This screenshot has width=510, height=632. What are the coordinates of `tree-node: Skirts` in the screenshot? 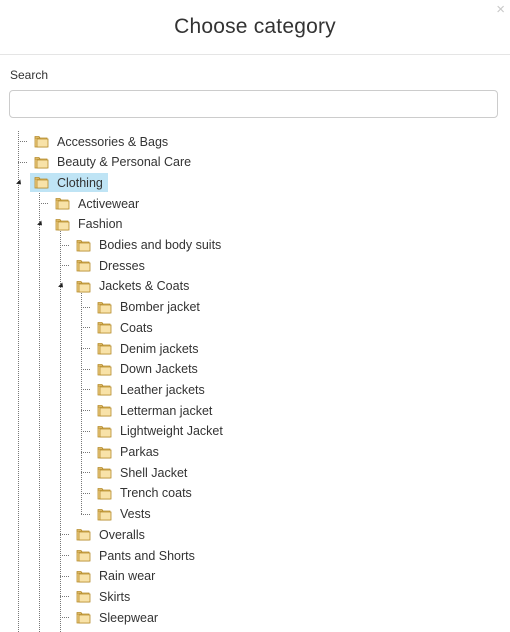 It's located at (97, 596).